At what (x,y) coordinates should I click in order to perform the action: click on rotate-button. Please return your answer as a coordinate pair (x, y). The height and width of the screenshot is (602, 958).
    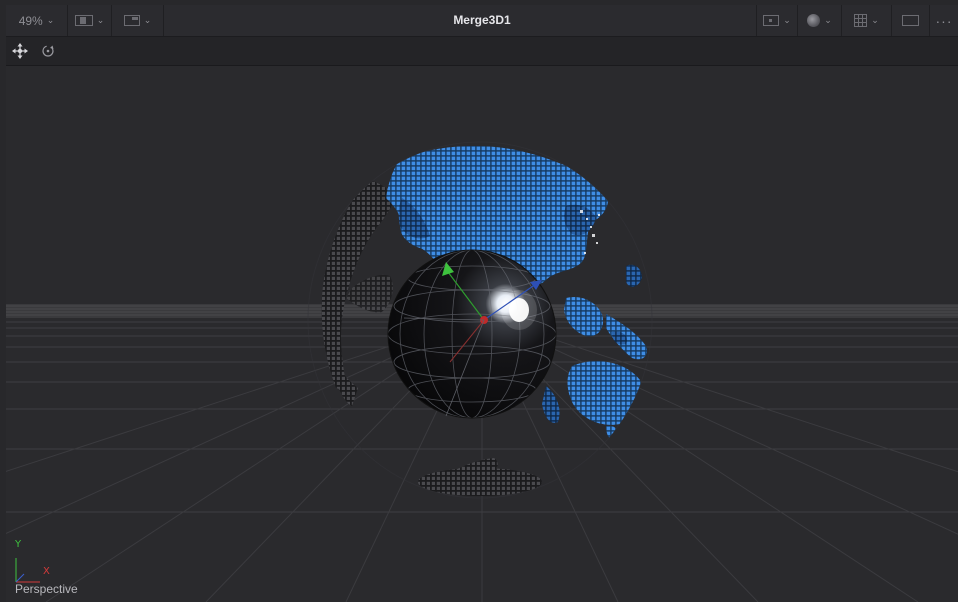
    Looking at the image, I should click on (48, 51).